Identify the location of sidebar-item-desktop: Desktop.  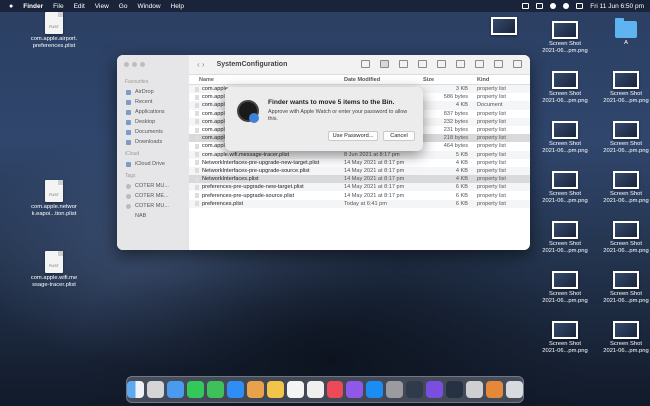
(153, 122).